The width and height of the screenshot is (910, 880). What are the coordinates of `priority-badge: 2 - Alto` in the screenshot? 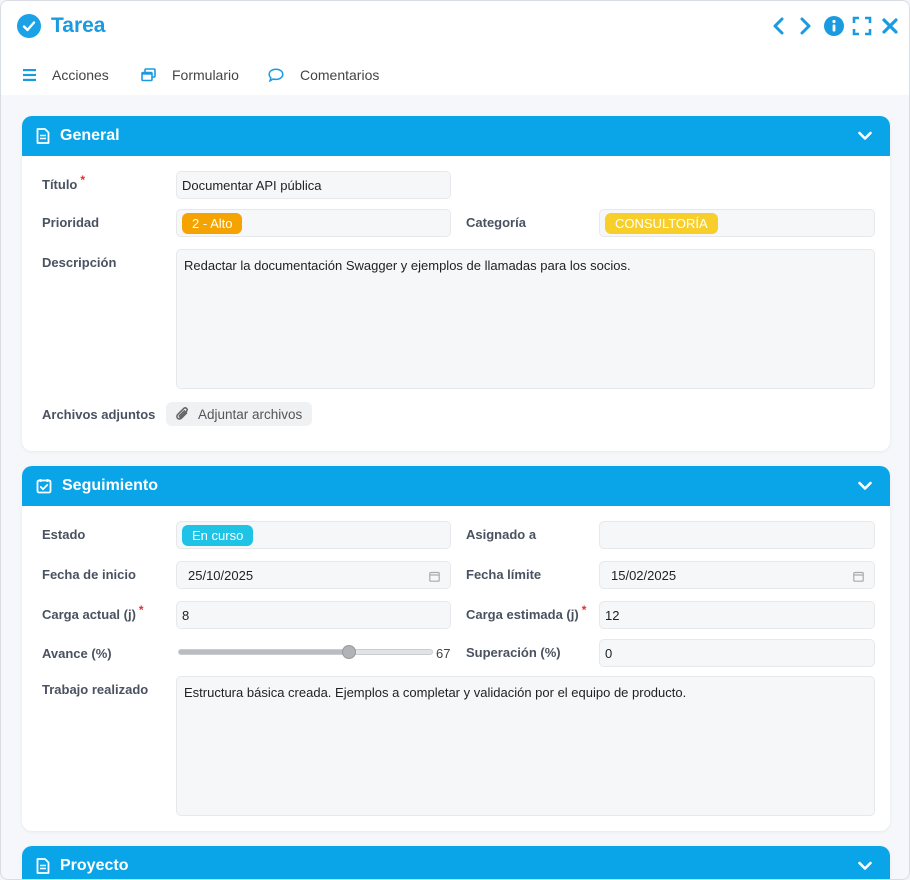 It's located at (212, 223).